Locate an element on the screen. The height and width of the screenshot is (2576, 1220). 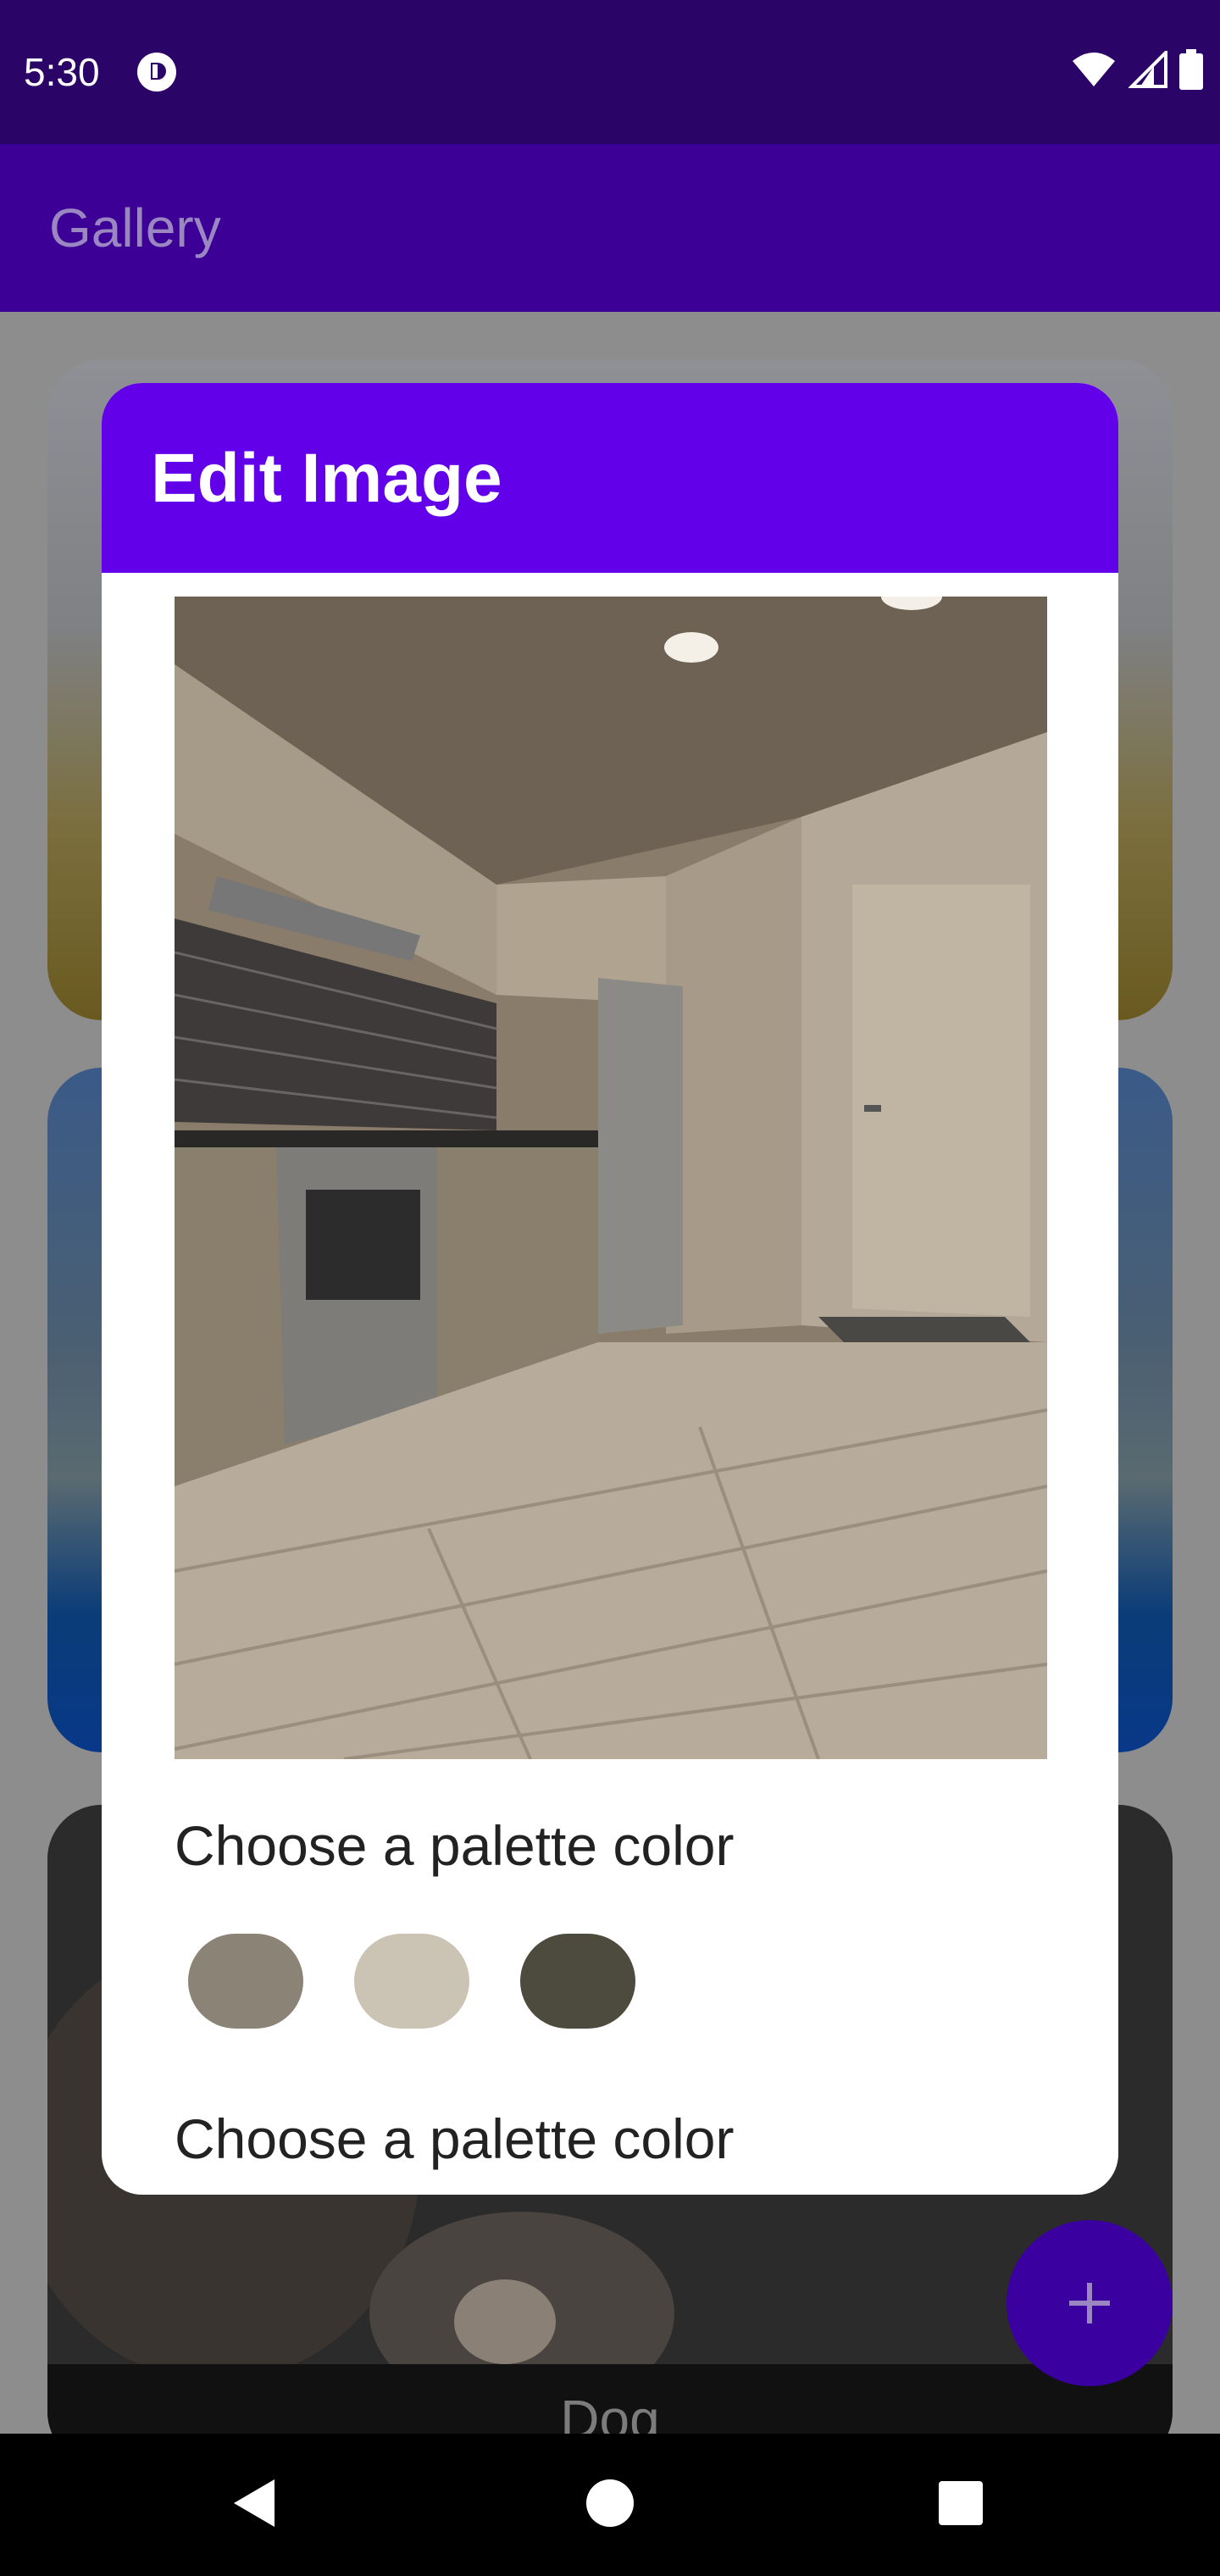
status-icons is located at coordinates (1137, 69).